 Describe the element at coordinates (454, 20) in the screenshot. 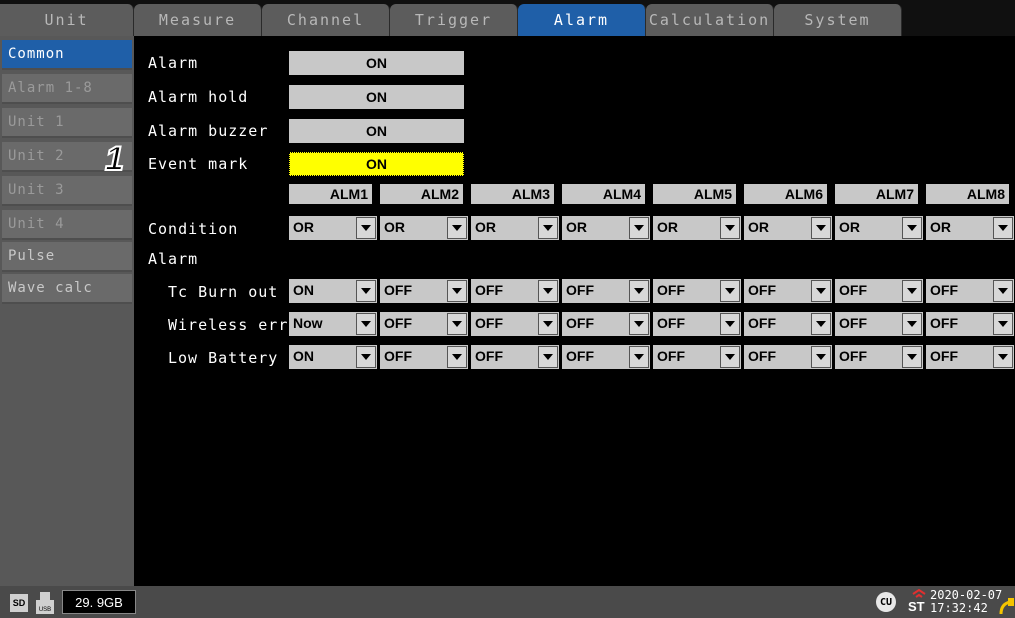

I see `tab-trigger: Trigger` at that location.